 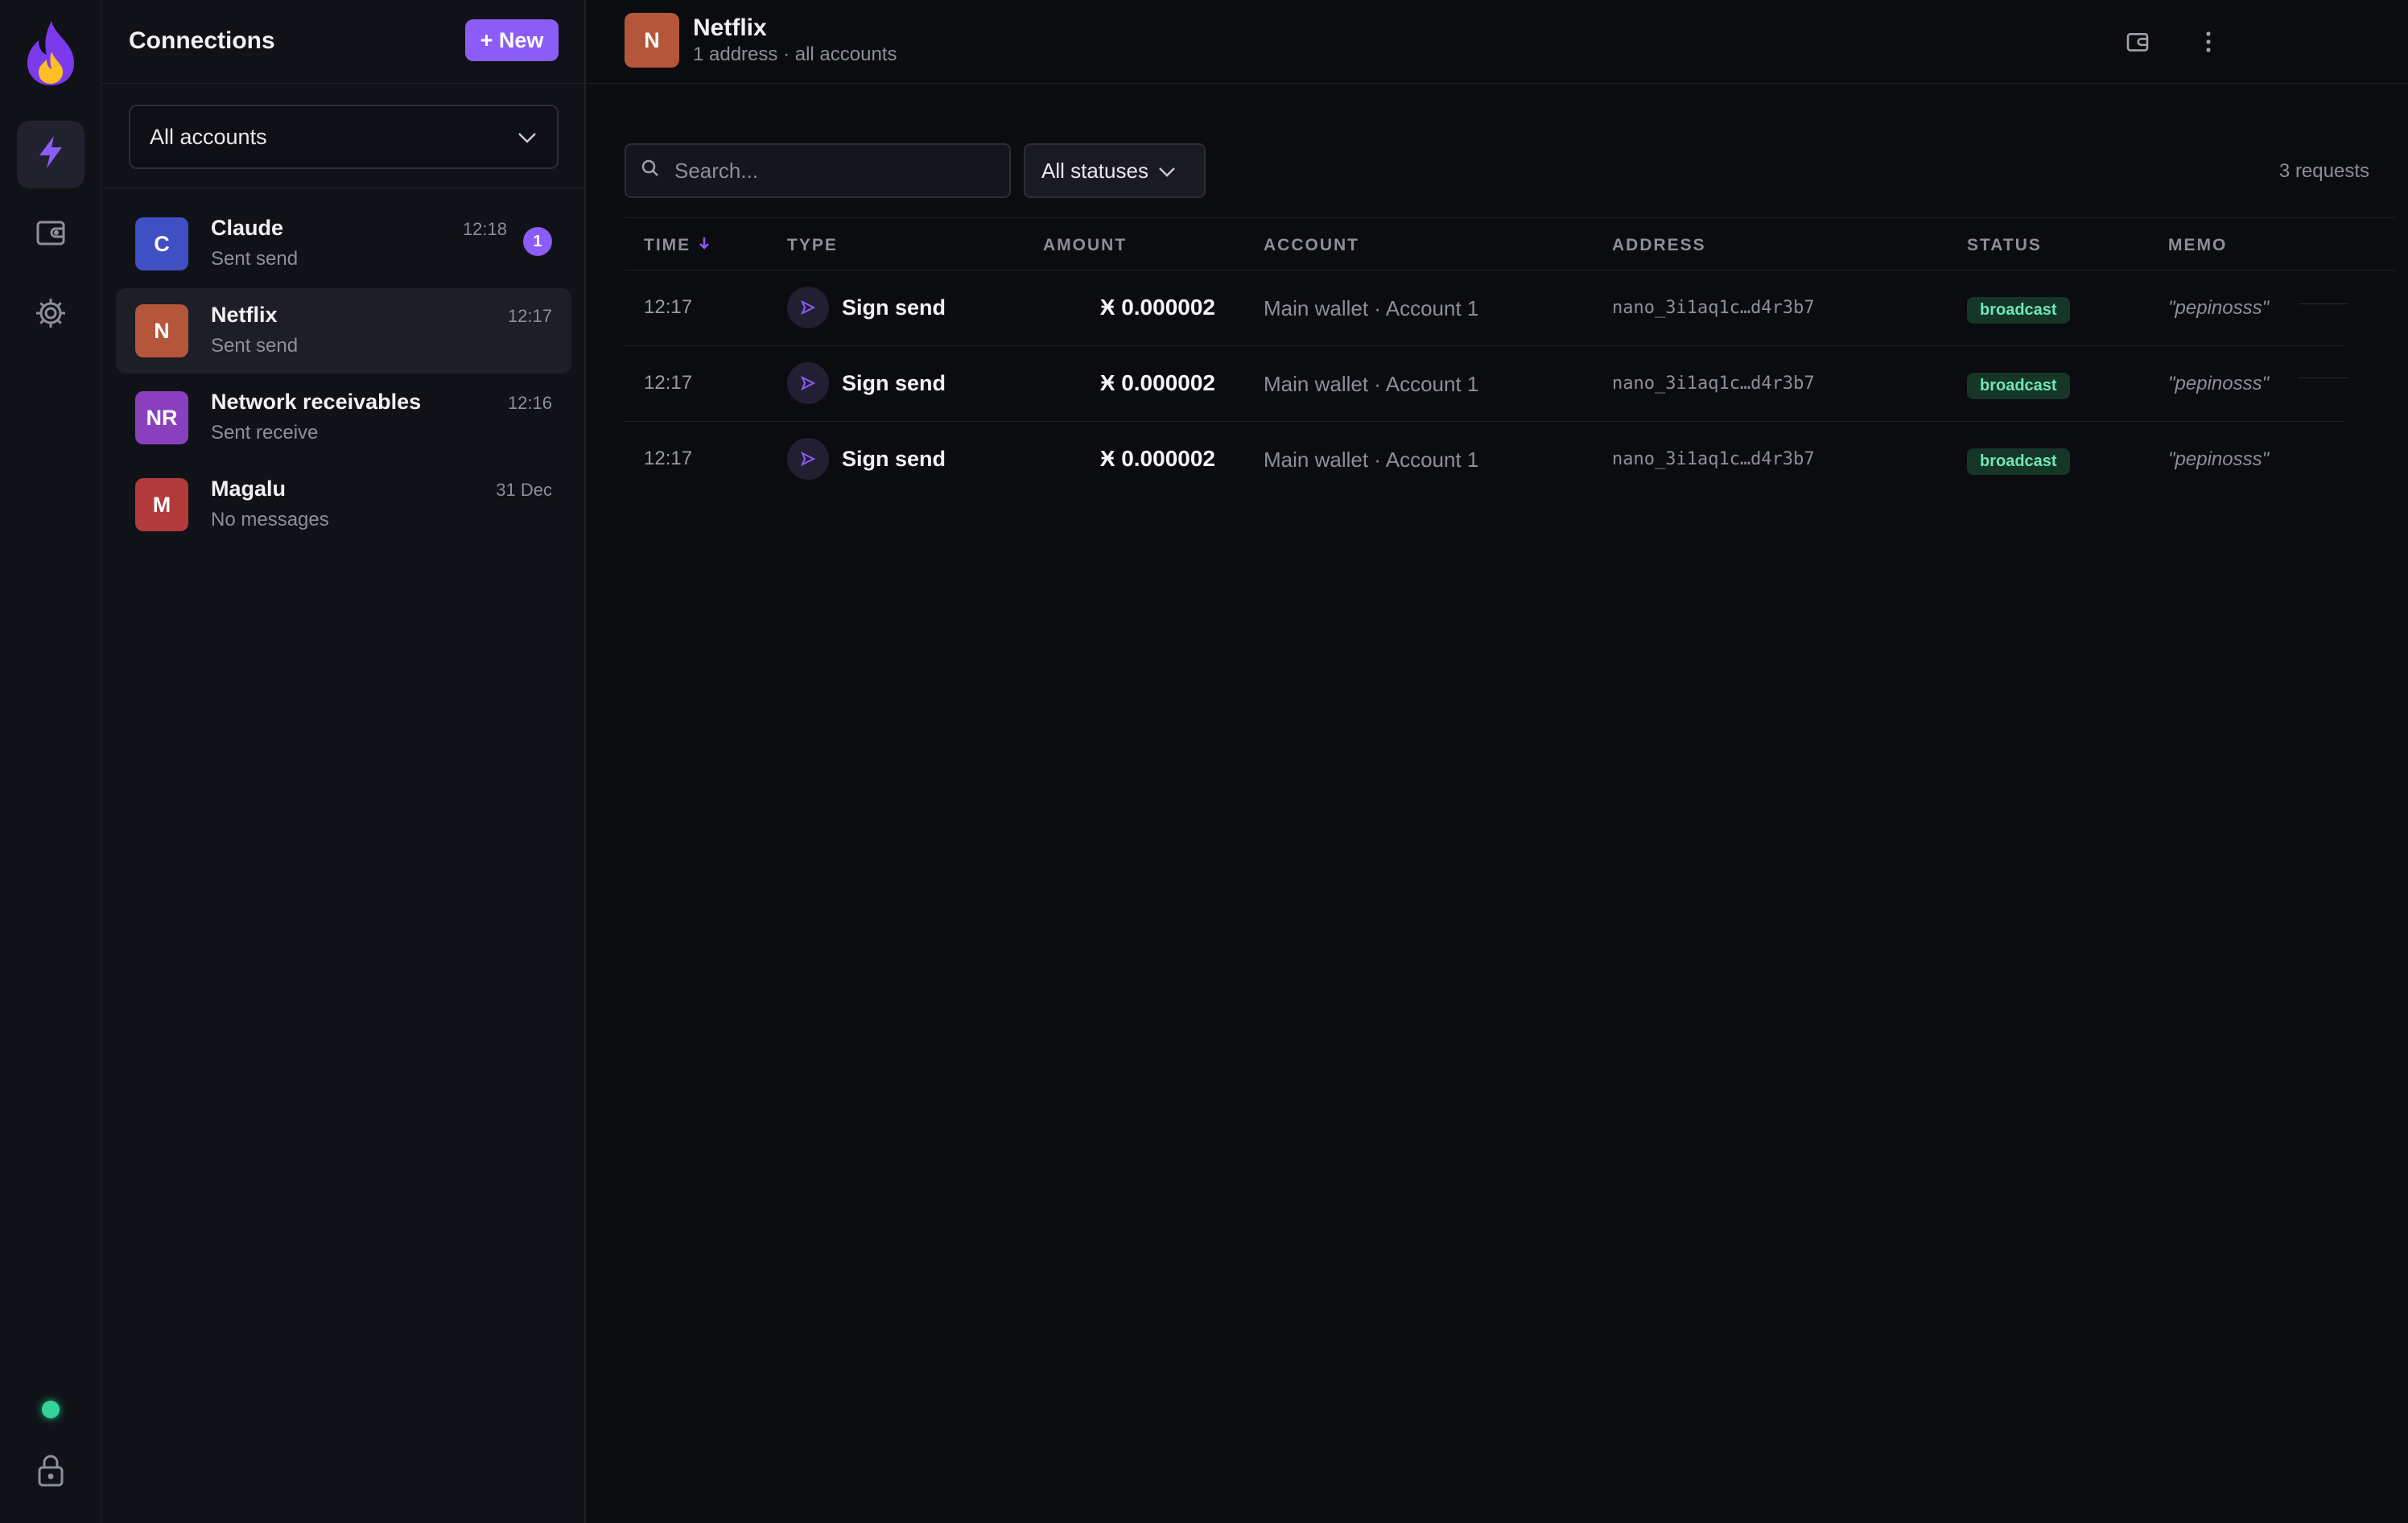 I want to click on status-filter-select: All statuses, so click(x=1115, y=170).